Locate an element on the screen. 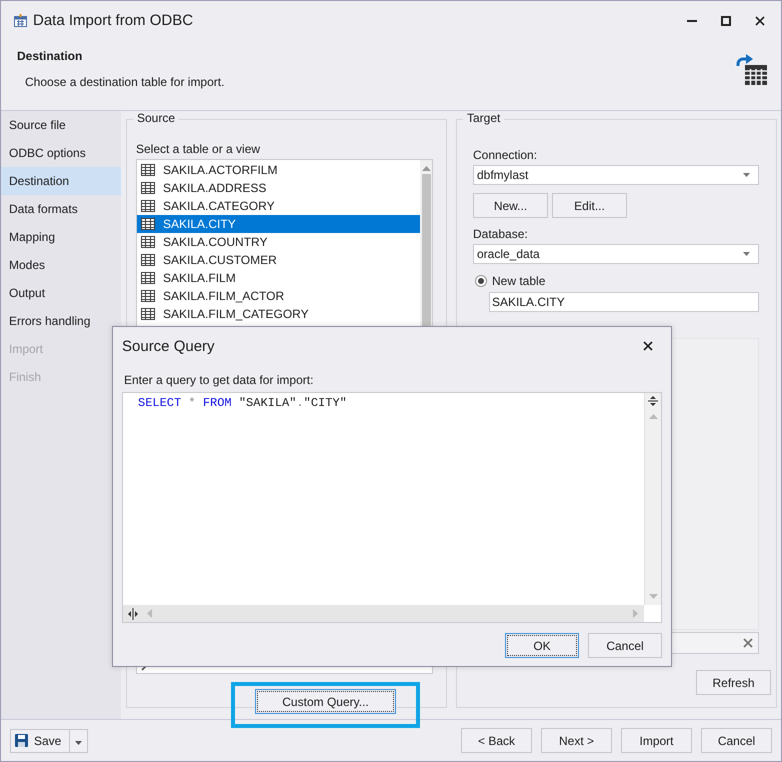 This screenshot has height=762, width=782. connection-dropdown: dbfmylast is located at coordinates (616, 175).